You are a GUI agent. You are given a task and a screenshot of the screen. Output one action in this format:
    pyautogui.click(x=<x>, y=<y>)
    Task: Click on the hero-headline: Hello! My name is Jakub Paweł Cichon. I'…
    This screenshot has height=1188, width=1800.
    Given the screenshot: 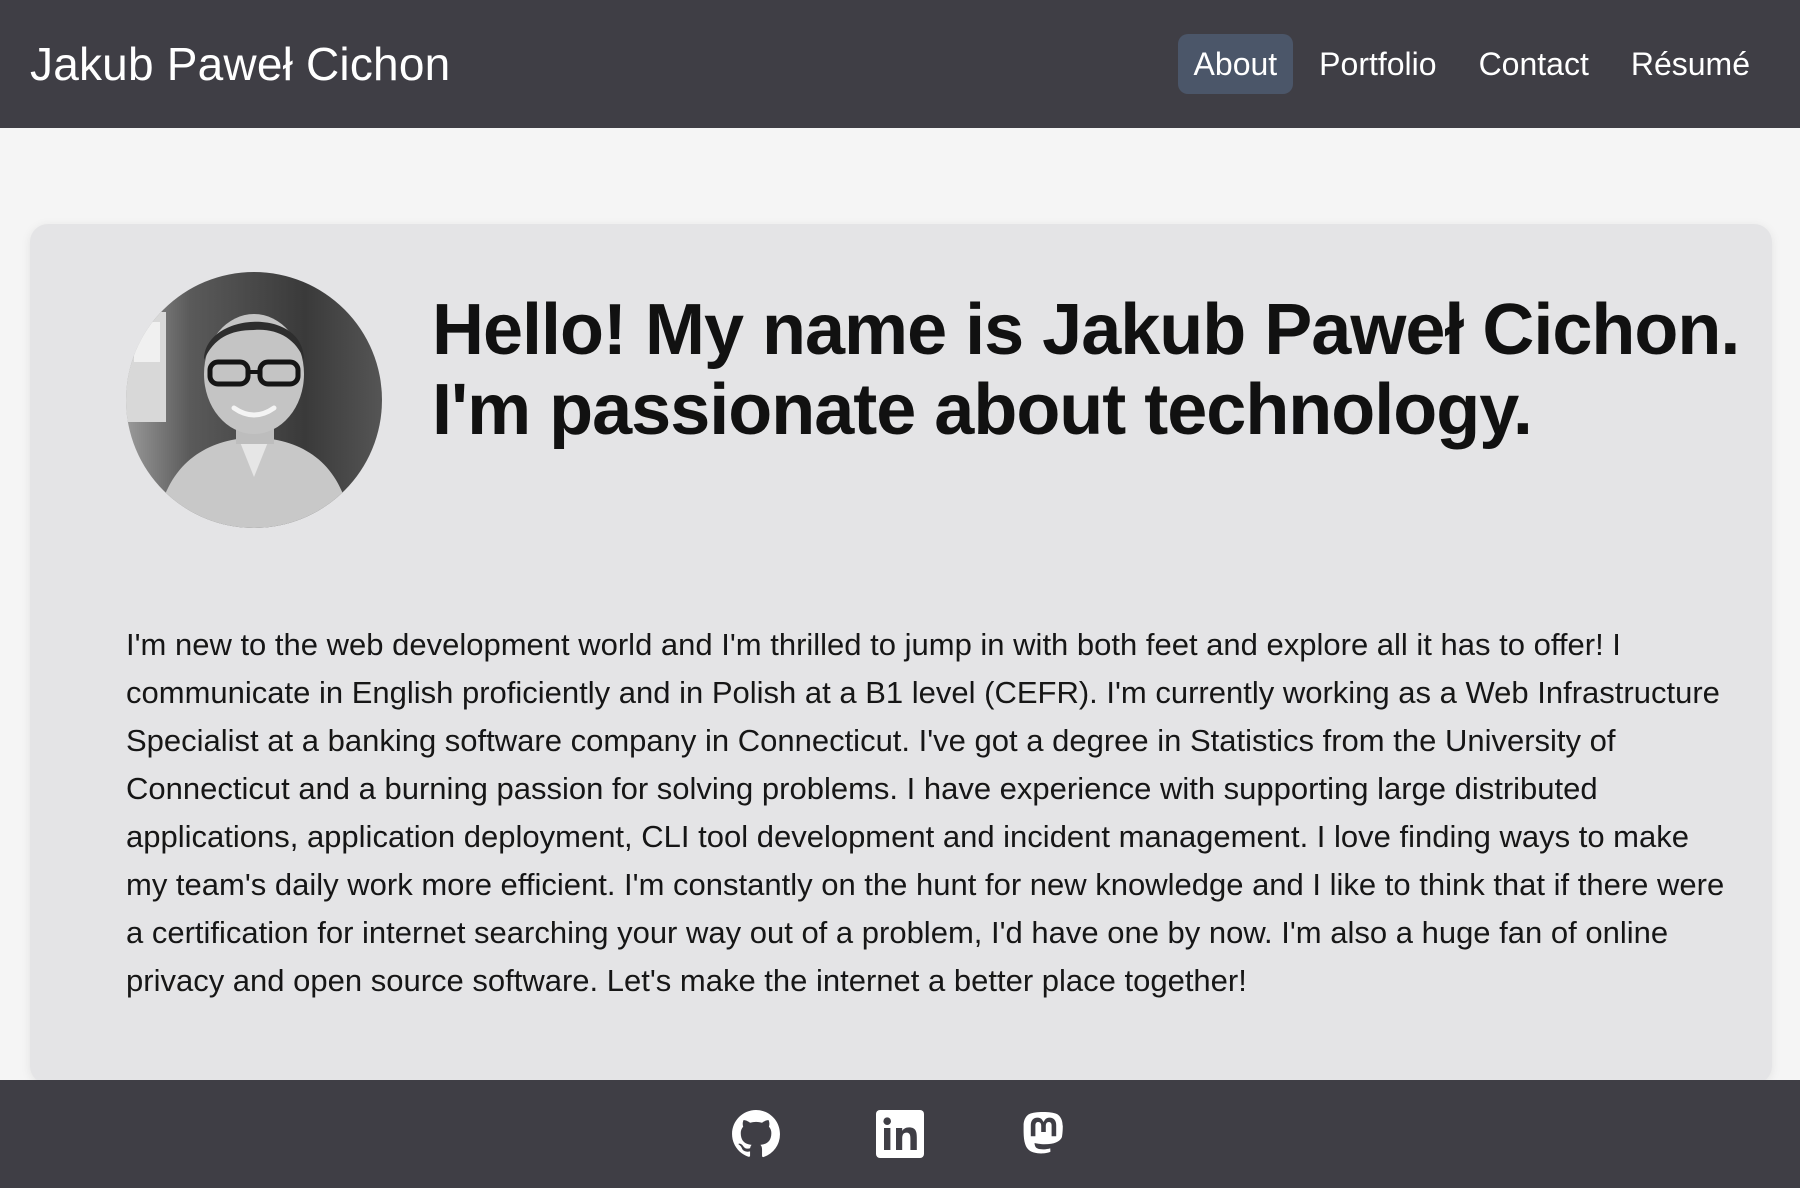 What is the action you would take?
    pyautogui.click(x=1086, y=369)
    